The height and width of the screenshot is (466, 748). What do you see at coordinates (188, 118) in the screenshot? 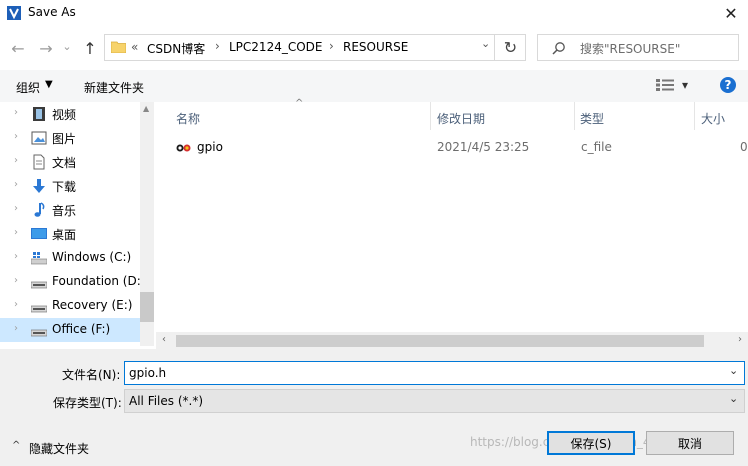
I see `column-header-name: 名称` at bounding box center [188, 118].